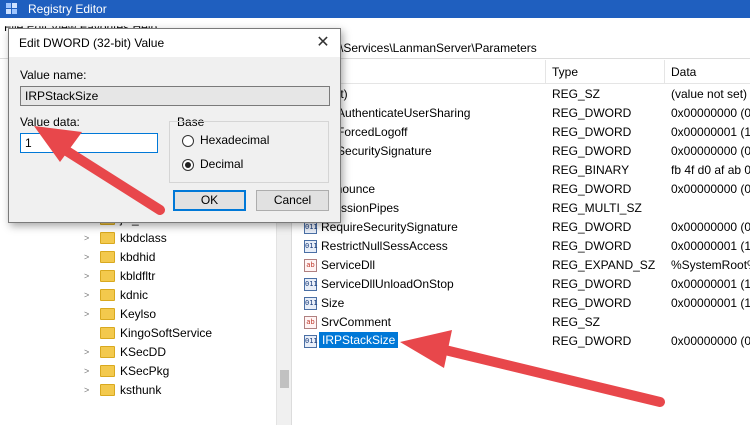  Describe the element at coordinates (396, 113) in the screenshot. I see `value-name: bleAuthenticateUserSharing` at that location.